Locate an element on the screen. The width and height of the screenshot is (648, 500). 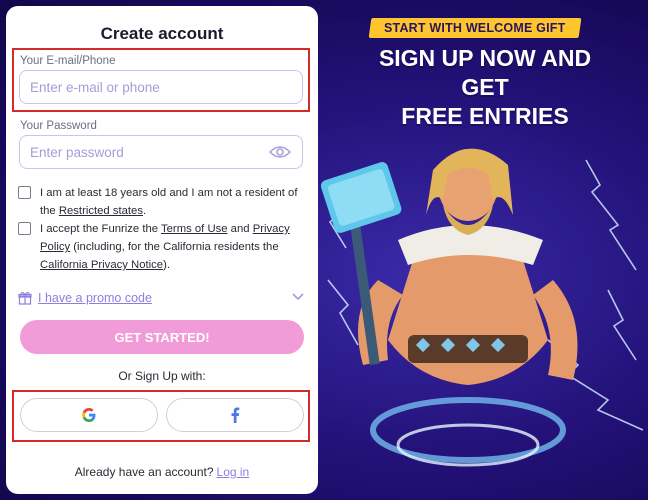
terms-of-use-link: Terms of Use is located at coordinates (194, 229).